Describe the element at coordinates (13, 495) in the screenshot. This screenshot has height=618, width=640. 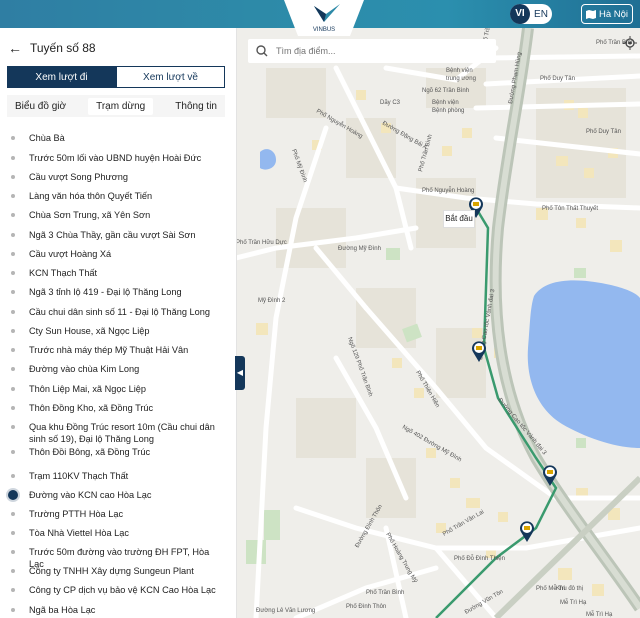
I see `current-stop-marker-icon` at that location.